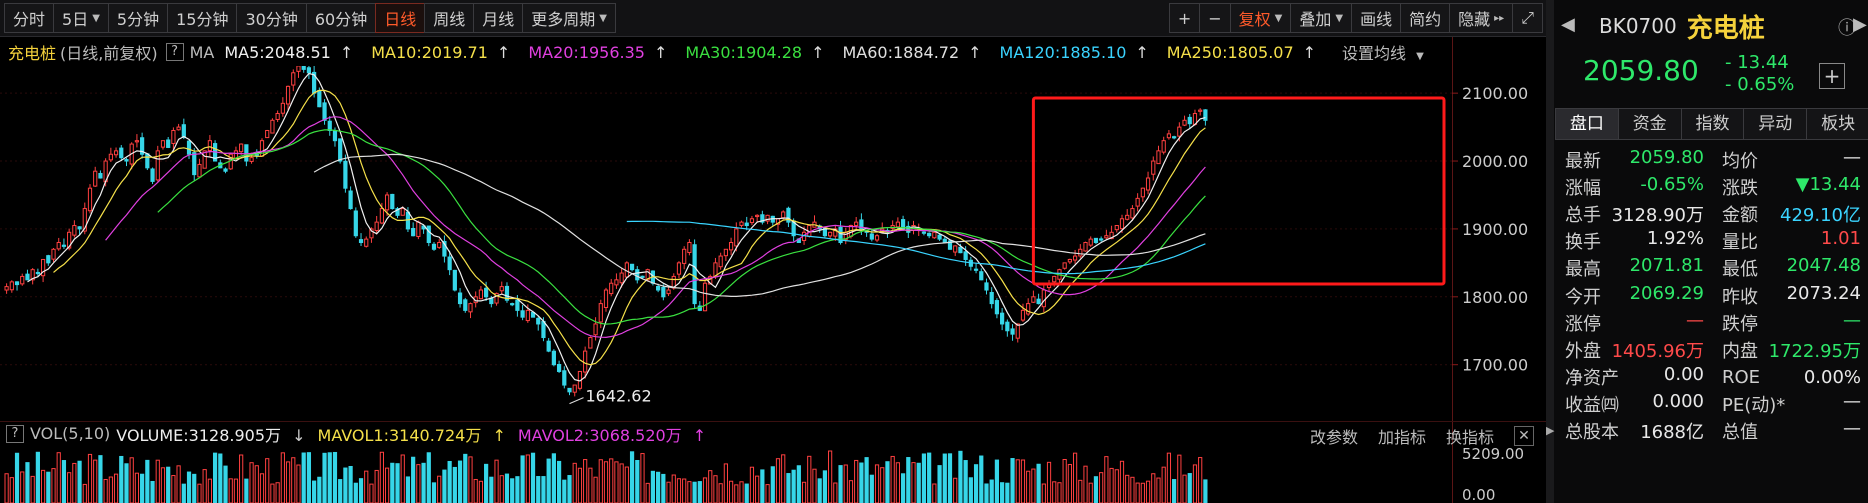  What do you see at coordinates (1550, 431) in the screenshot?
I see `collapse-arrow-icon: ▶` at bounding box center [1550, 431].